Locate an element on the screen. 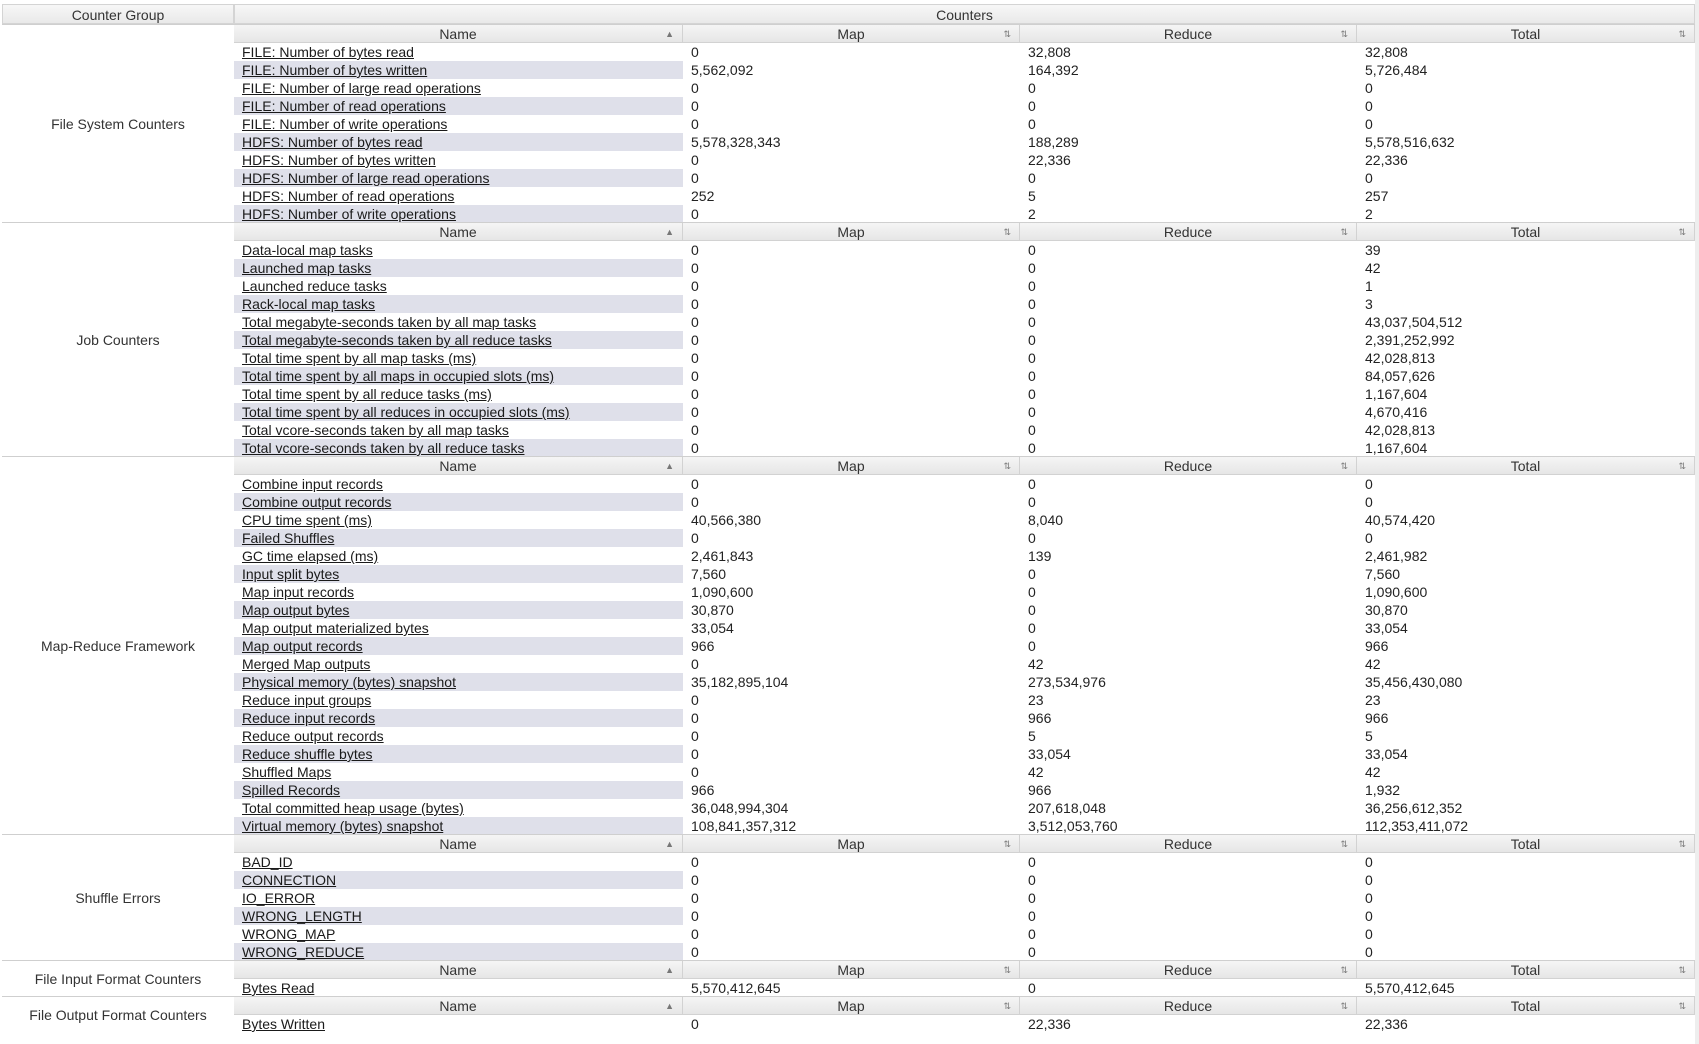 This screenshot has height=1044, width=1699. counter-name-link: IO_ERROR is located at coordinates (278, 898).